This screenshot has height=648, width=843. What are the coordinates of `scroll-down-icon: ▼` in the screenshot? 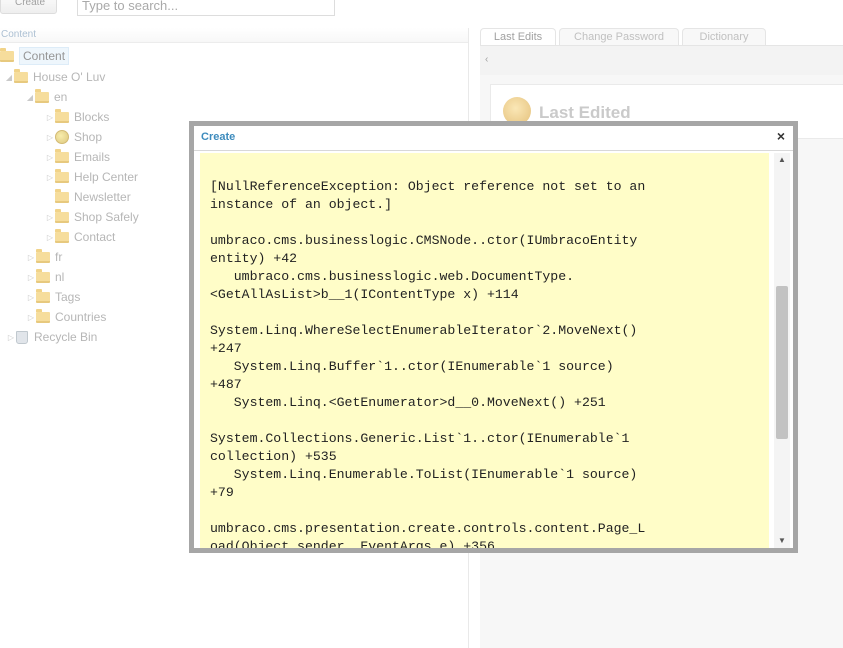 It's located at (782, 541).